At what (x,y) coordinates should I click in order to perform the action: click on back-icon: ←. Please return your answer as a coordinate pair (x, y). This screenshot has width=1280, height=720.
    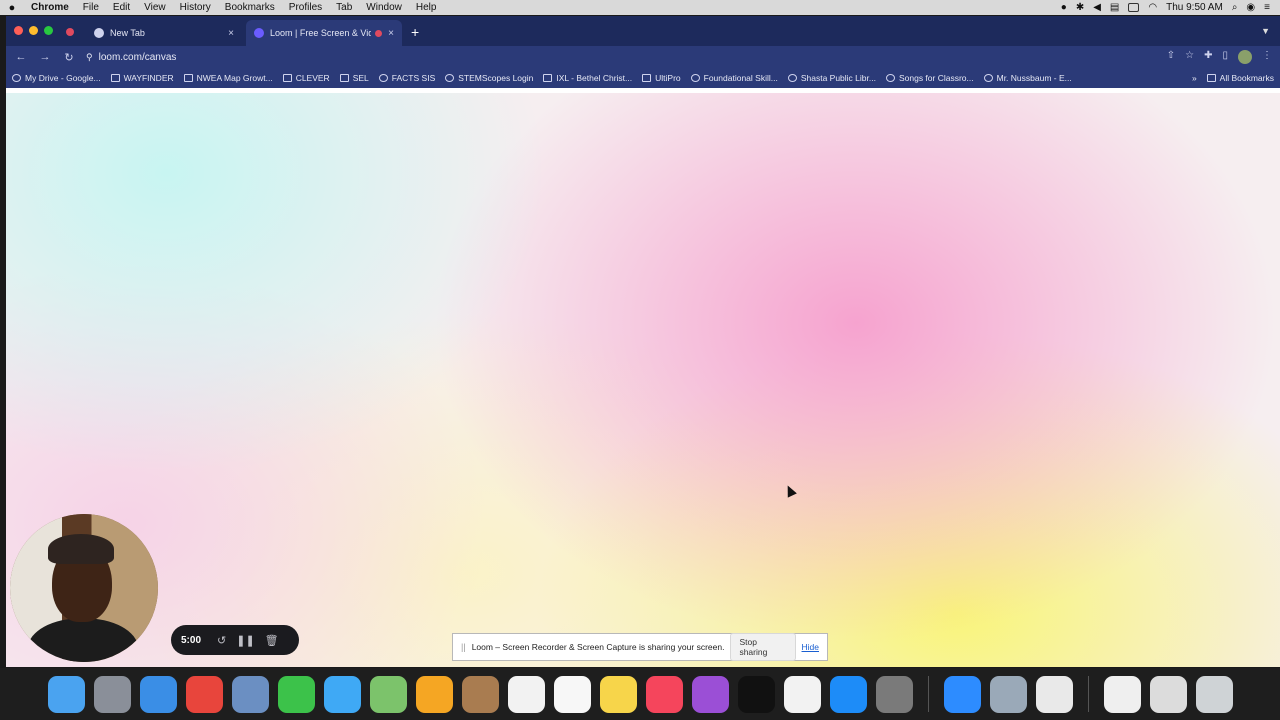
    Looking at the image, I should click on (21, 57).